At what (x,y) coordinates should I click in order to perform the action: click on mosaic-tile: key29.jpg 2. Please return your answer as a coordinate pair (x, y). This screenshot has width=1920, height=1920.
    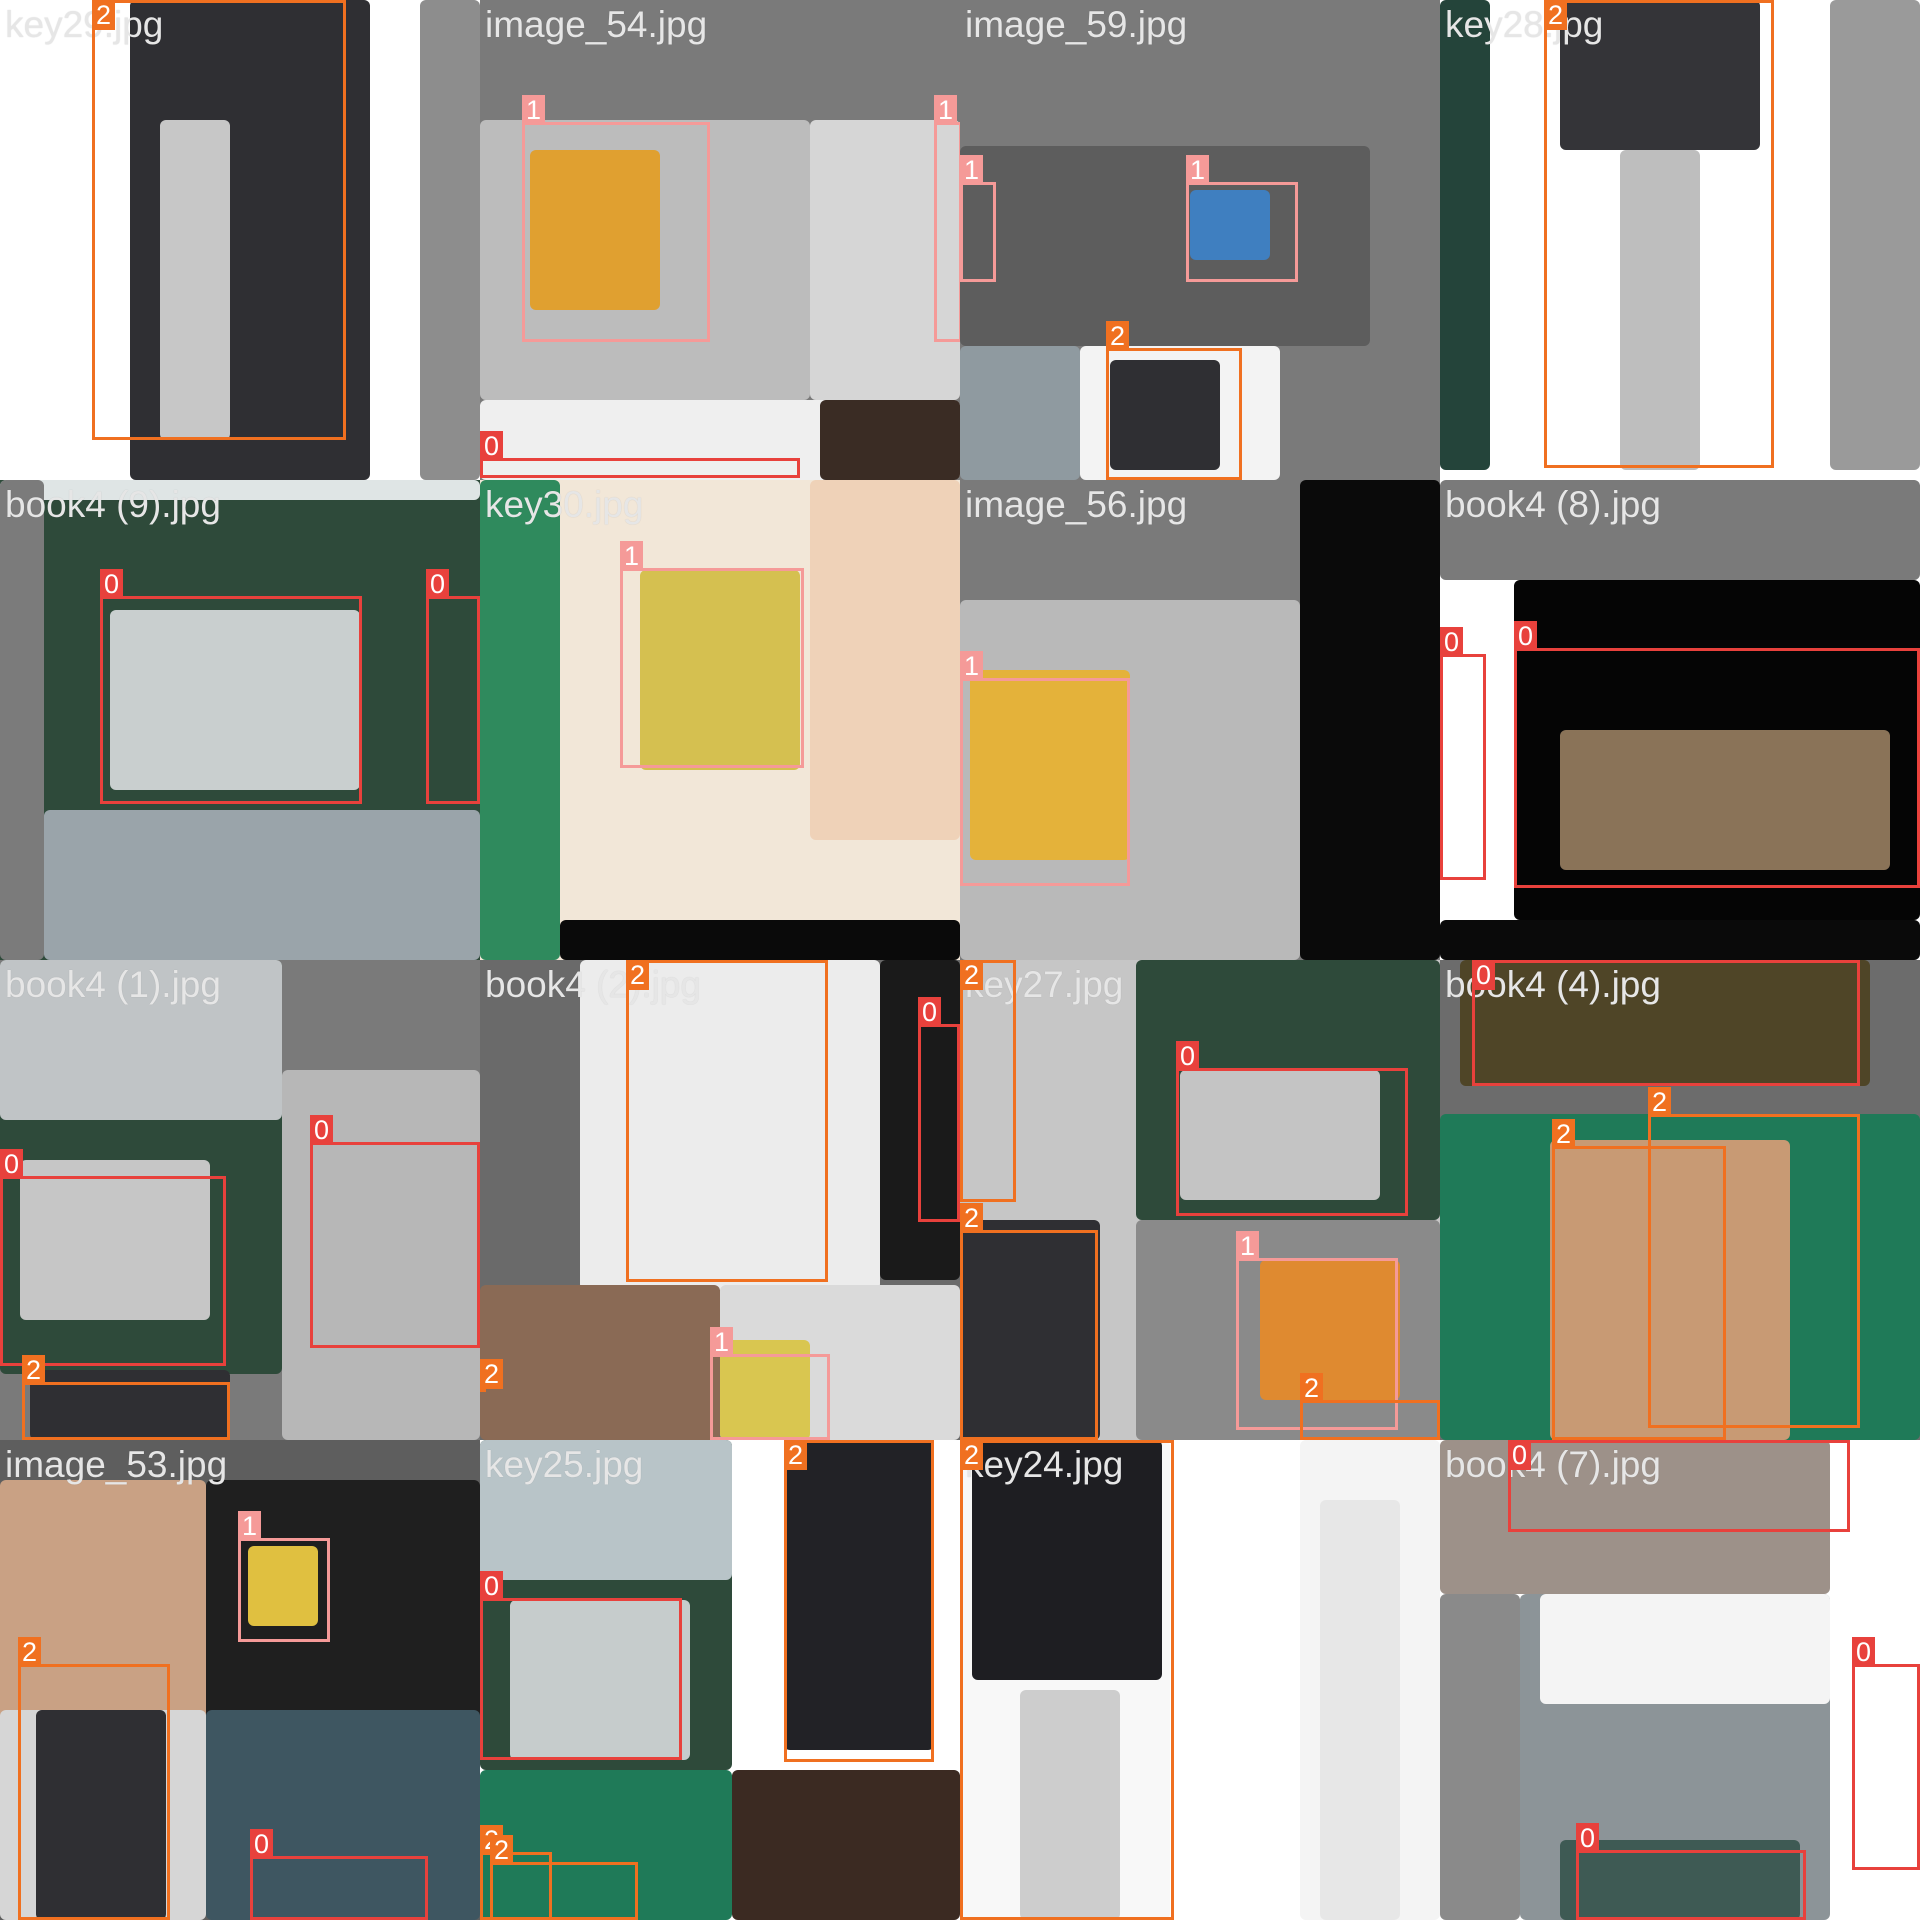
    Looking at the image, I should click on (240, 240).